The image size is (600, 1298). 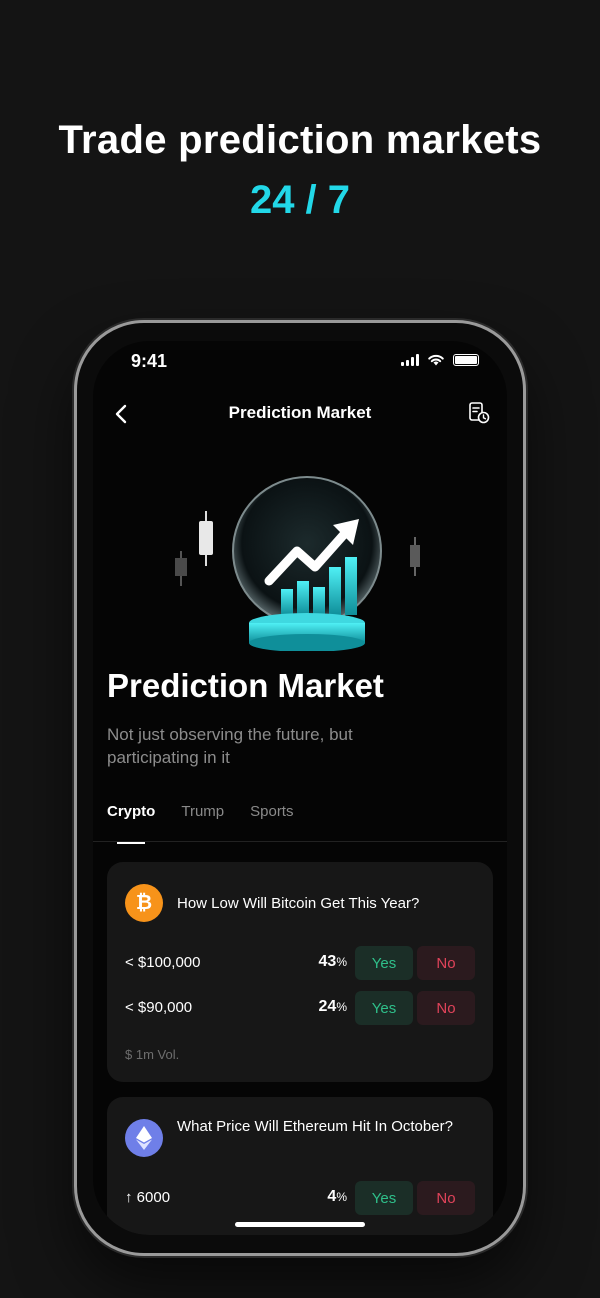 What do you see at coordinates (300, 1198) in the screenshot?
I see `outcome-row: ↑ 6000 4% Yes No` at bounding box center [300, 1198].